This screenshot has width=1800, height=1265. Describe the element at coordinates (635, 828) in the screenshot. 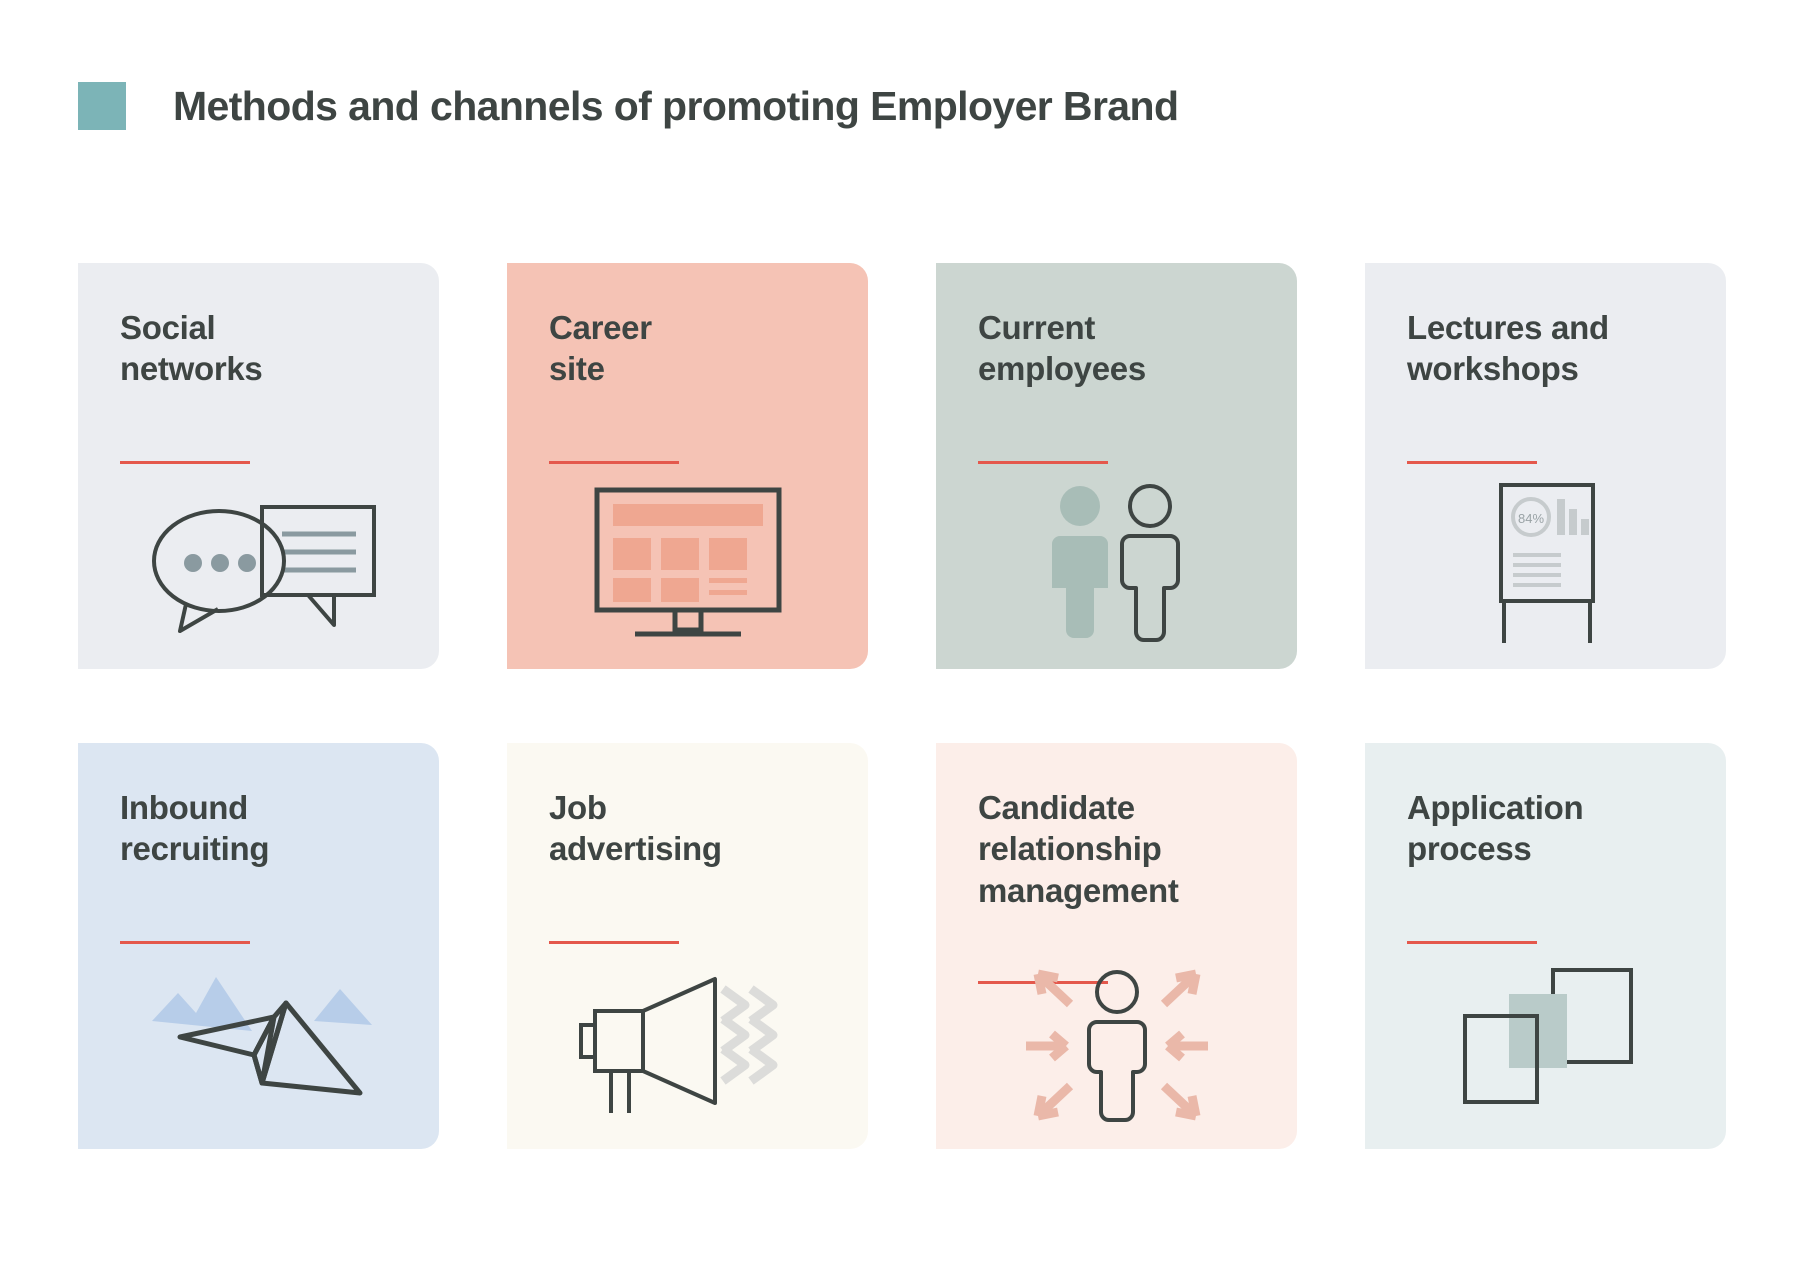

I see `card-title: Job advertising` at that location.